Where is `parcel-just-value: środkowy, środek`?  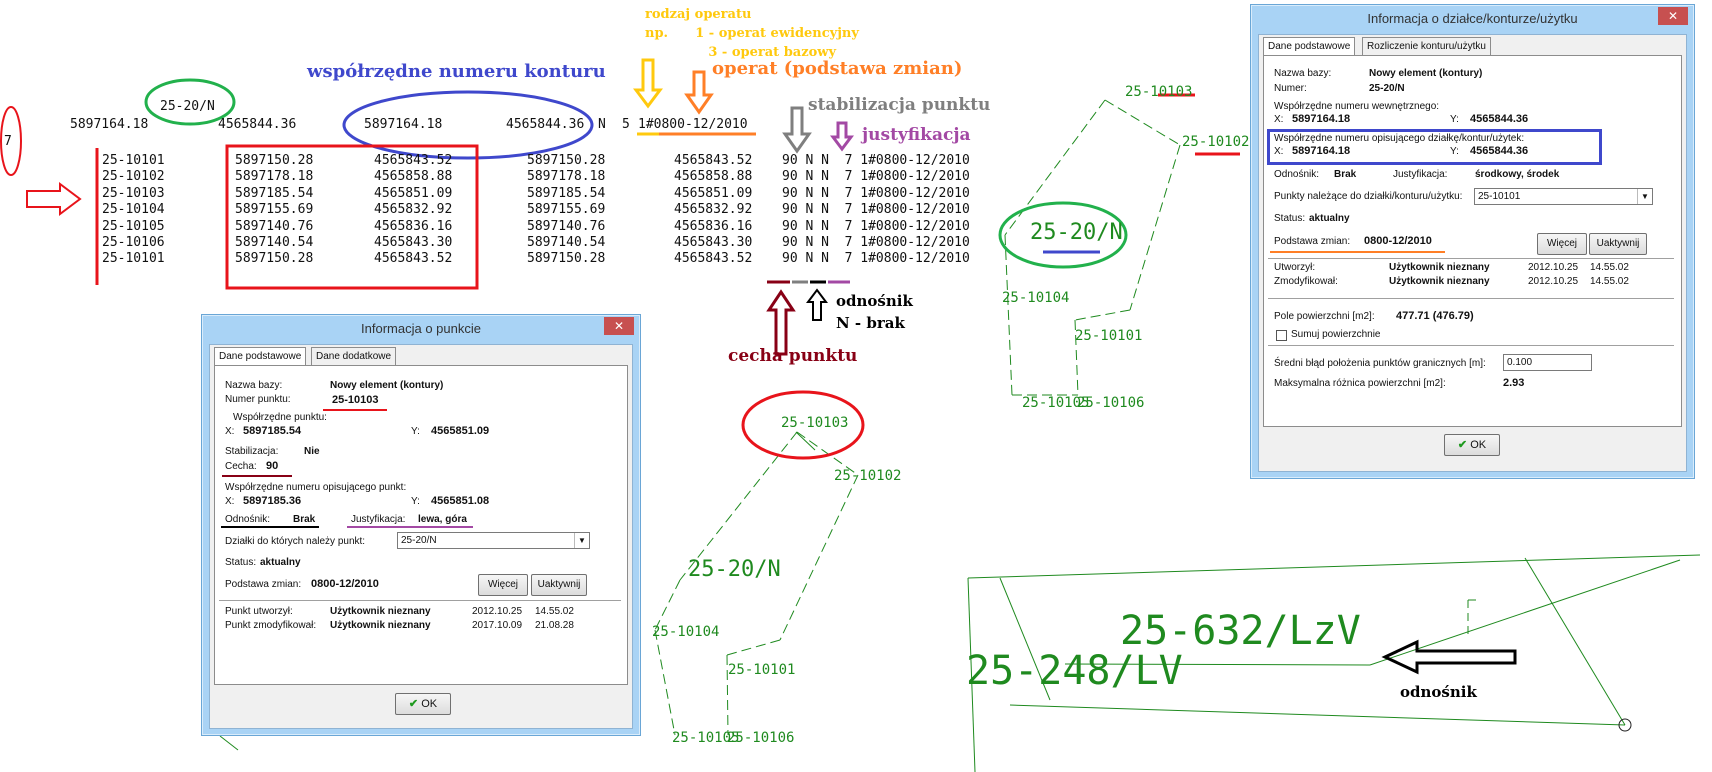
parcel-just-value: środkowy, środek is located at coordinates (1517, 174).